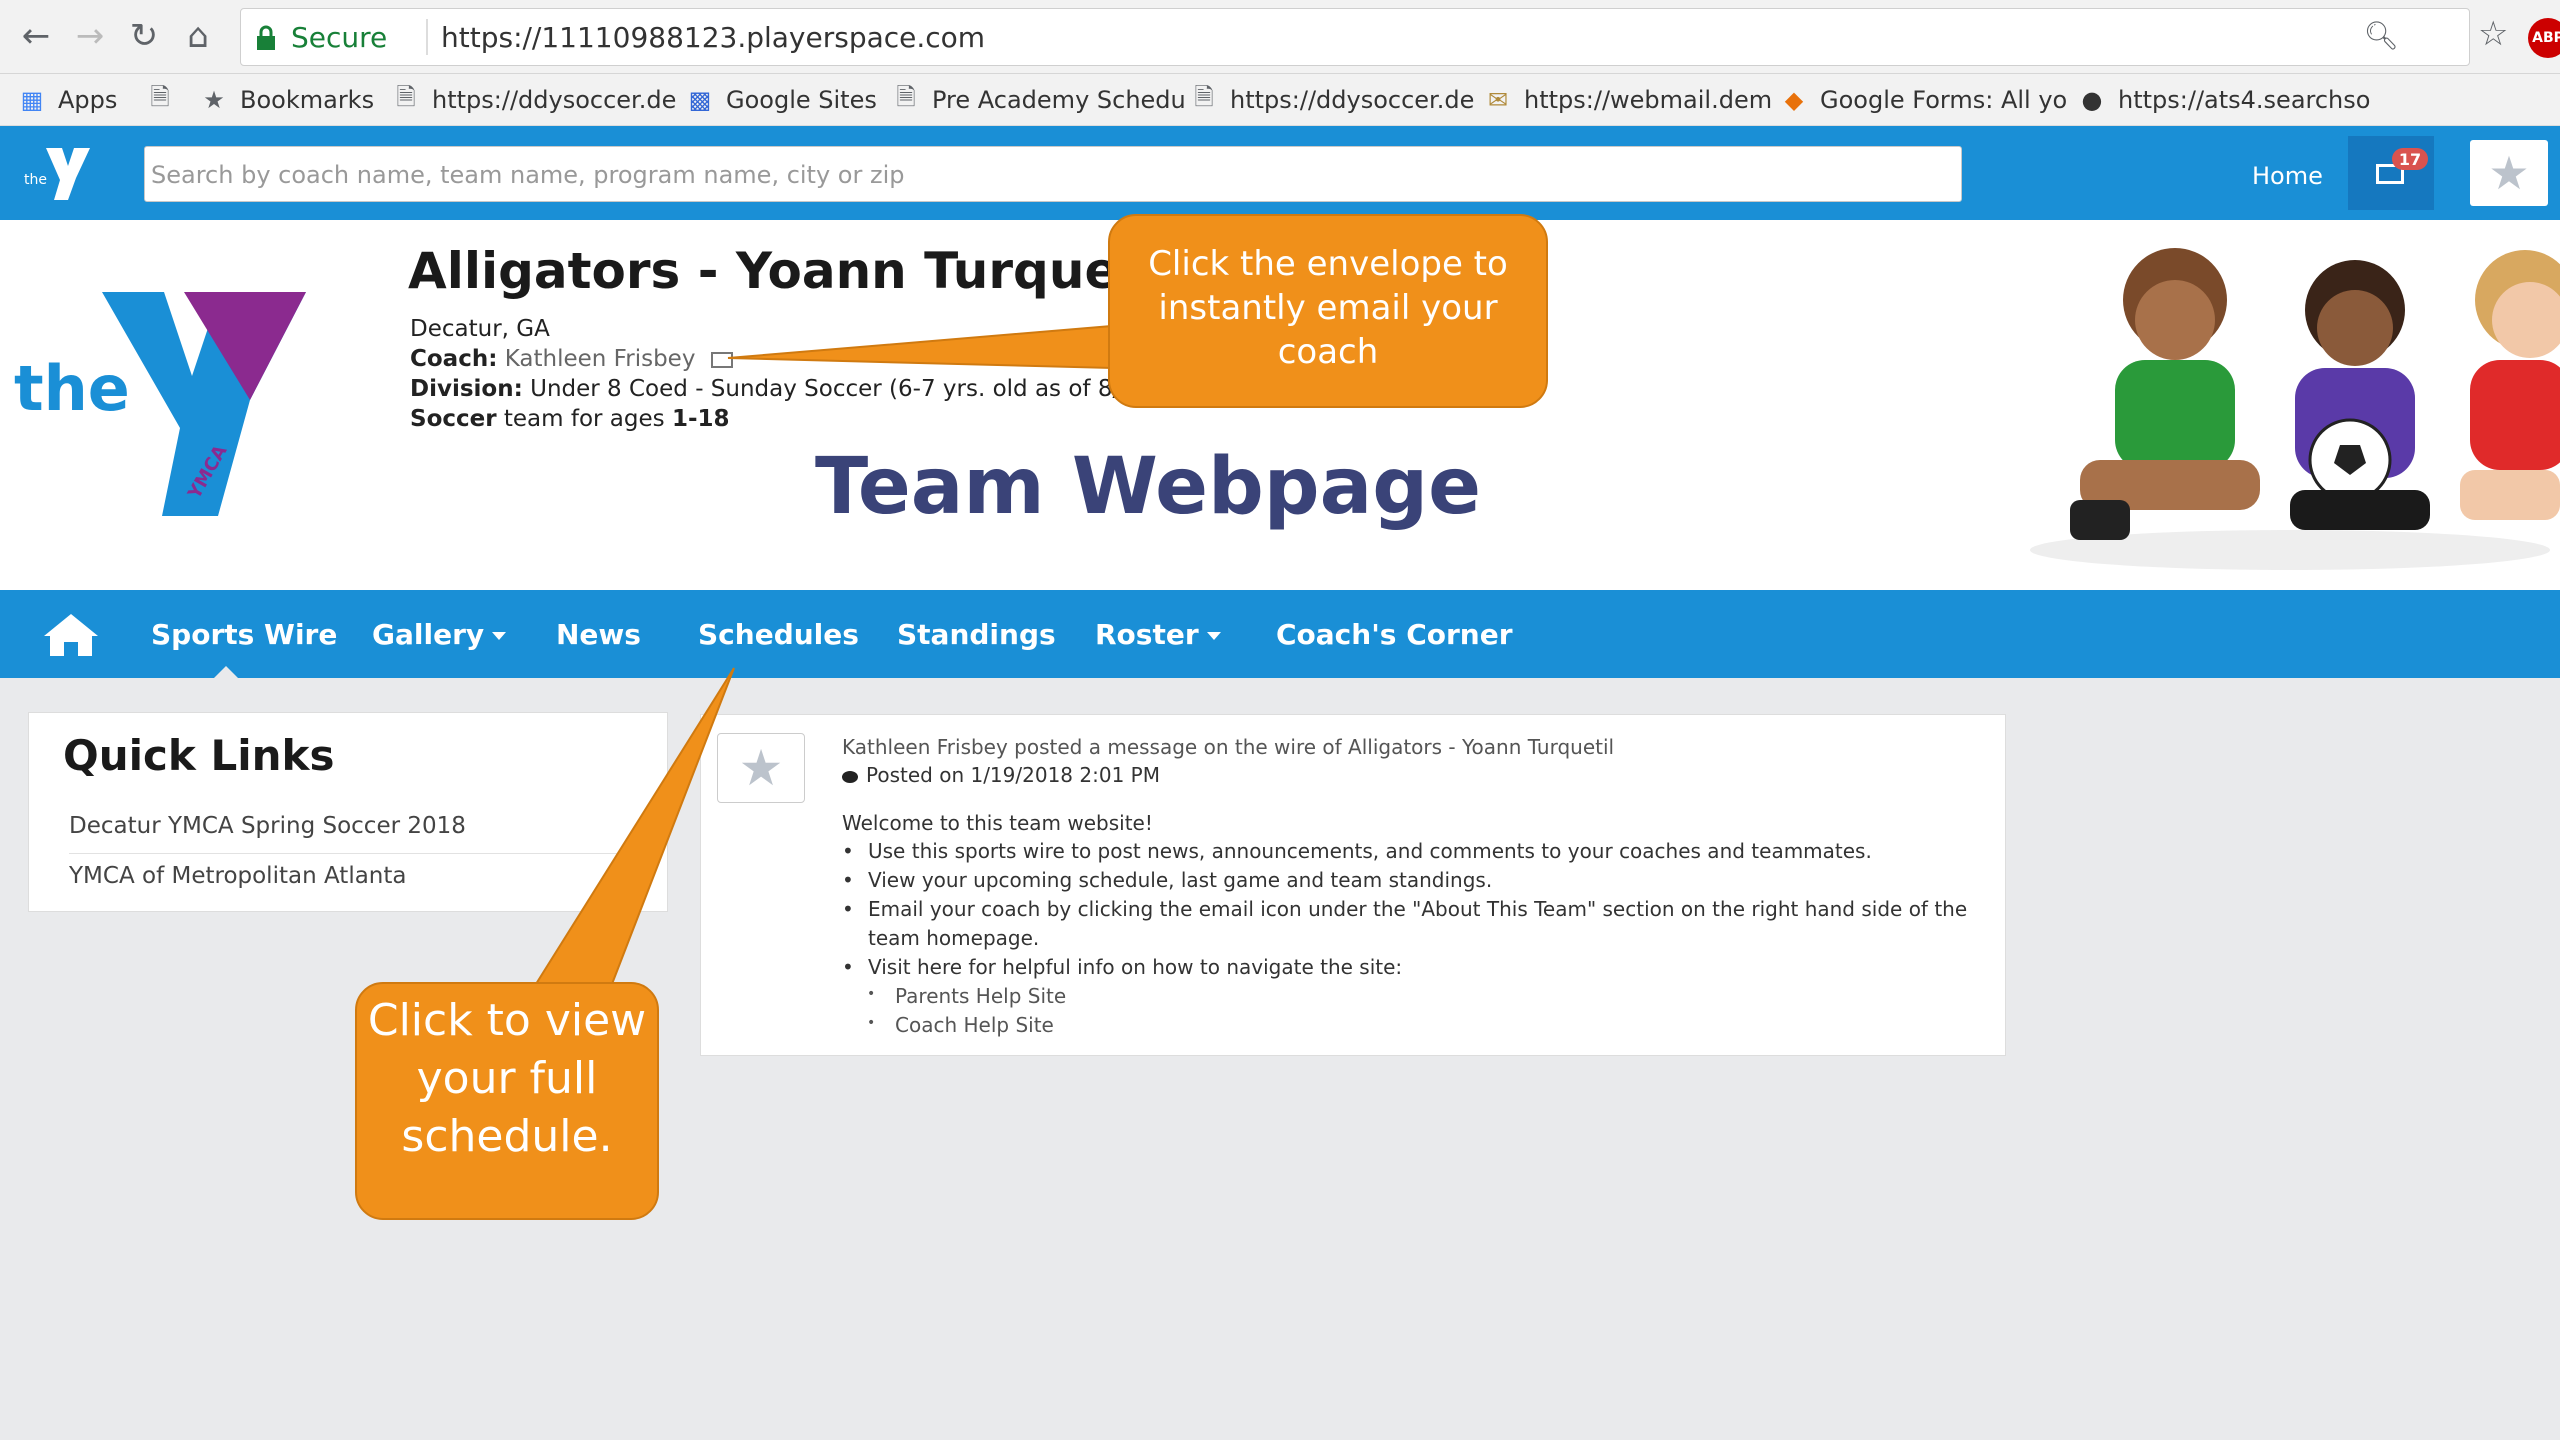  Describe the element at coordinates (1498, 100) in the screenshot. I see `mail-icon: ✉` at that location.